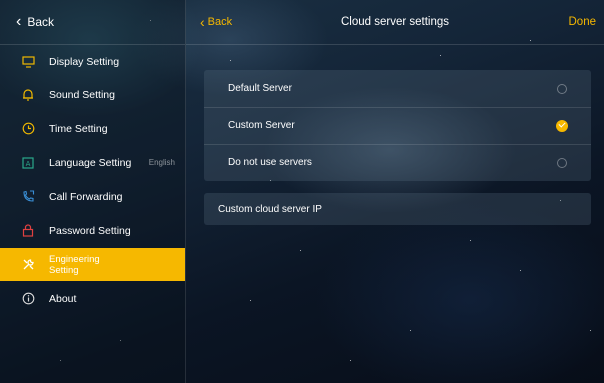 The height and width of the screenshot is (383, 604). I want to click on language-value: English, so click(161, 162).